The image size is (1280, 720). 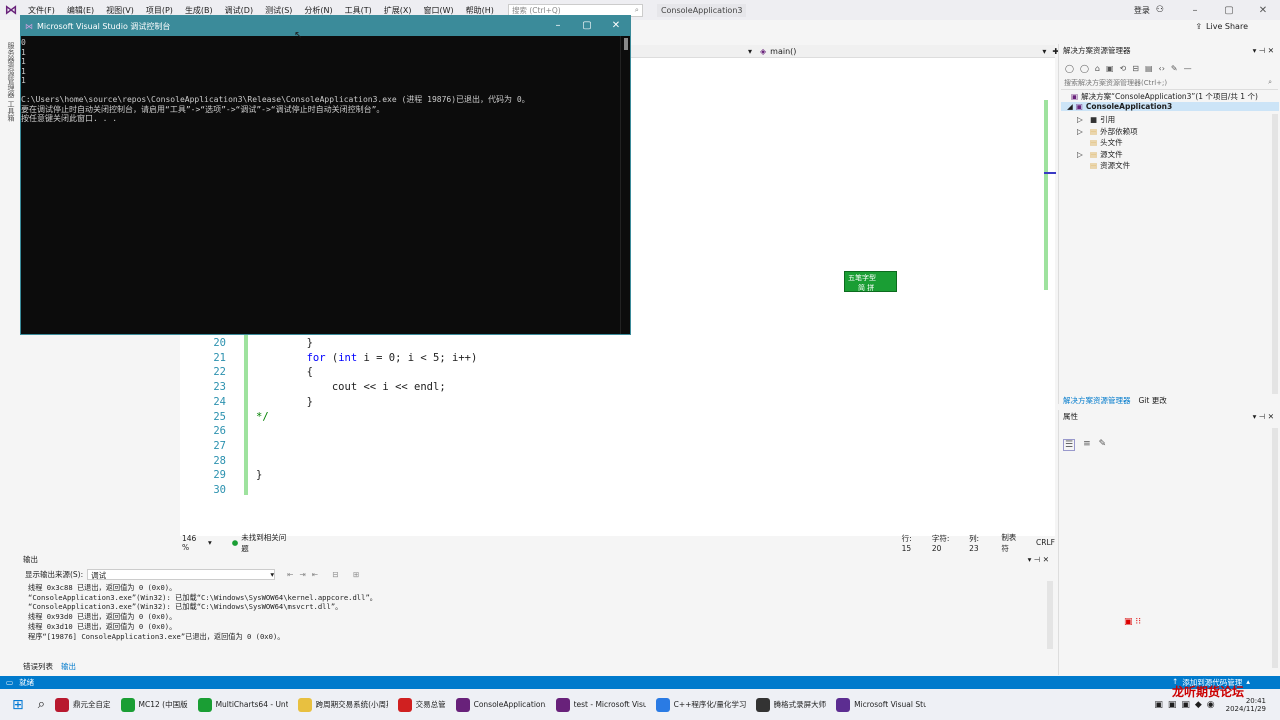 What do you see at coordinates (530, 476) in the screenshot?
I see `code-line: 29}` at bounding box center [530, 476].